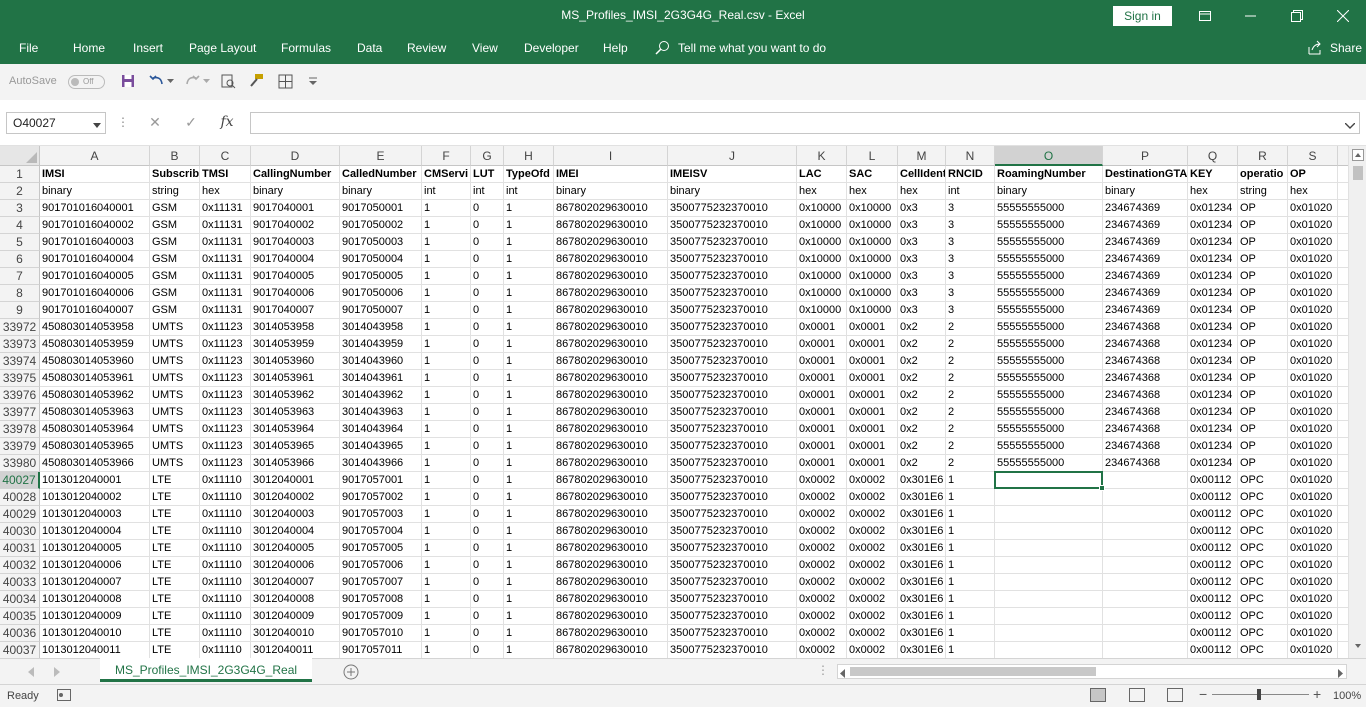 The width and height of the screenshot is (1366, 707). What do you see at coordinates (295, 548) in the screenshot?
I see `cell: 3012040005` at bounding box center [295, 548].